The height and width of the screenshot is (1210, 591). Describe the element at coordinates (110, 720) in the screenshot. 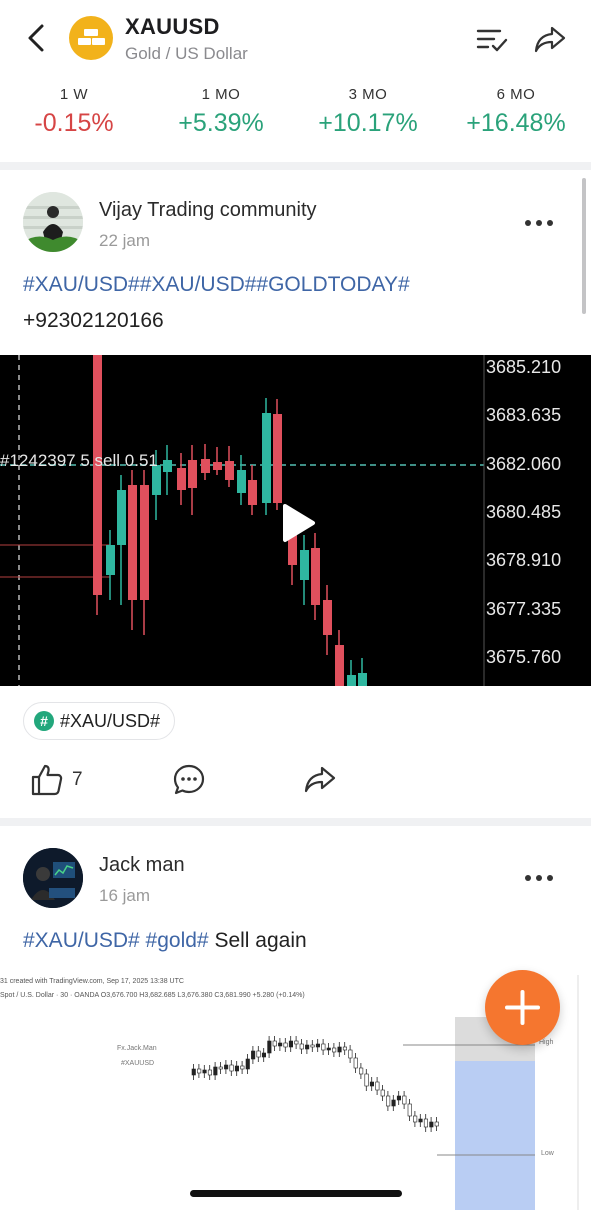

I see `topic-chip-label: #XAU/USD#` at that location.